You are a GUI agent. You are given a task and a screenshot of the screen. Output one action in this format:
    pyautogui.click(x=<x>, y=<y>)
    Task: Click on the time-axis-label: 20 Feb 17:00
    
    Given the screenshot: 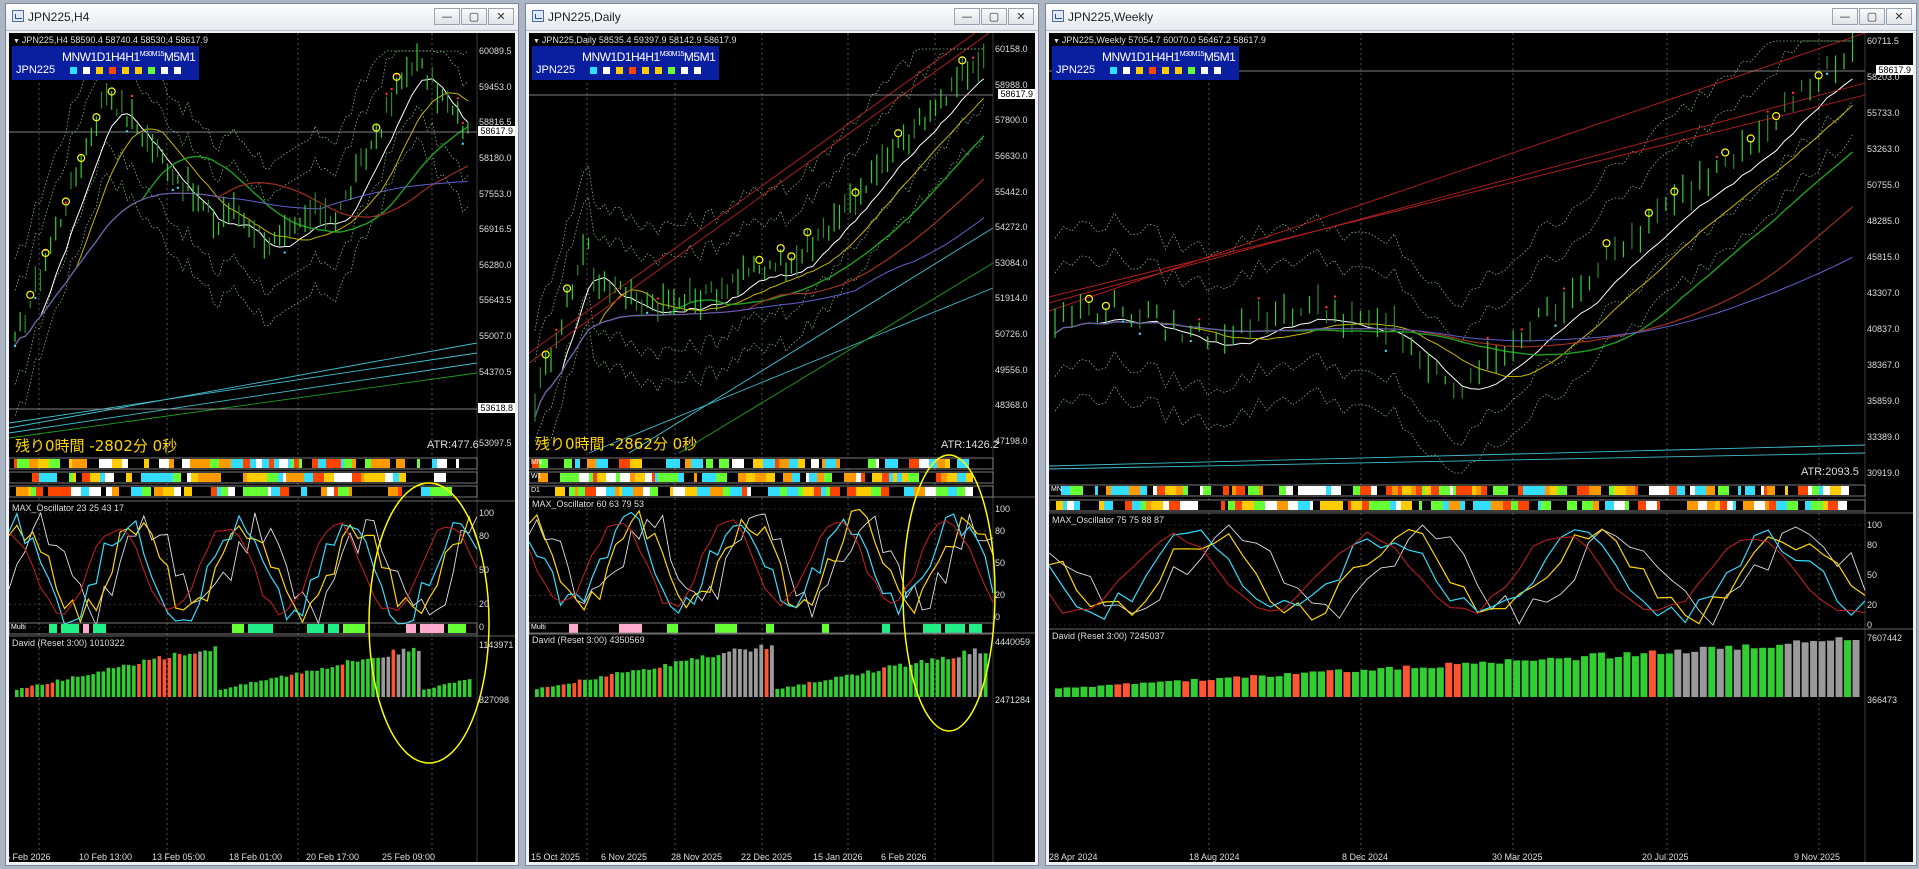 What is the action you would take?
    pyautogui.click(x=333, y=857)
    